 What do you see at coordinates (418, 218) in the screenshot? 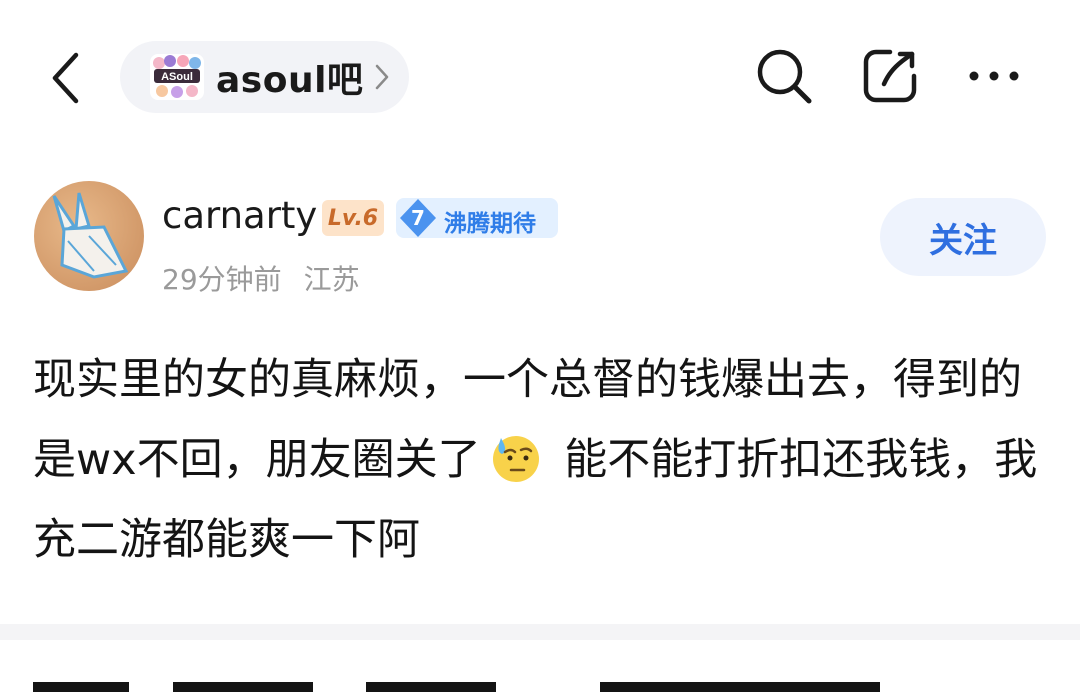
I see `fan-level-number: 7` at bounding box center [418, 218].